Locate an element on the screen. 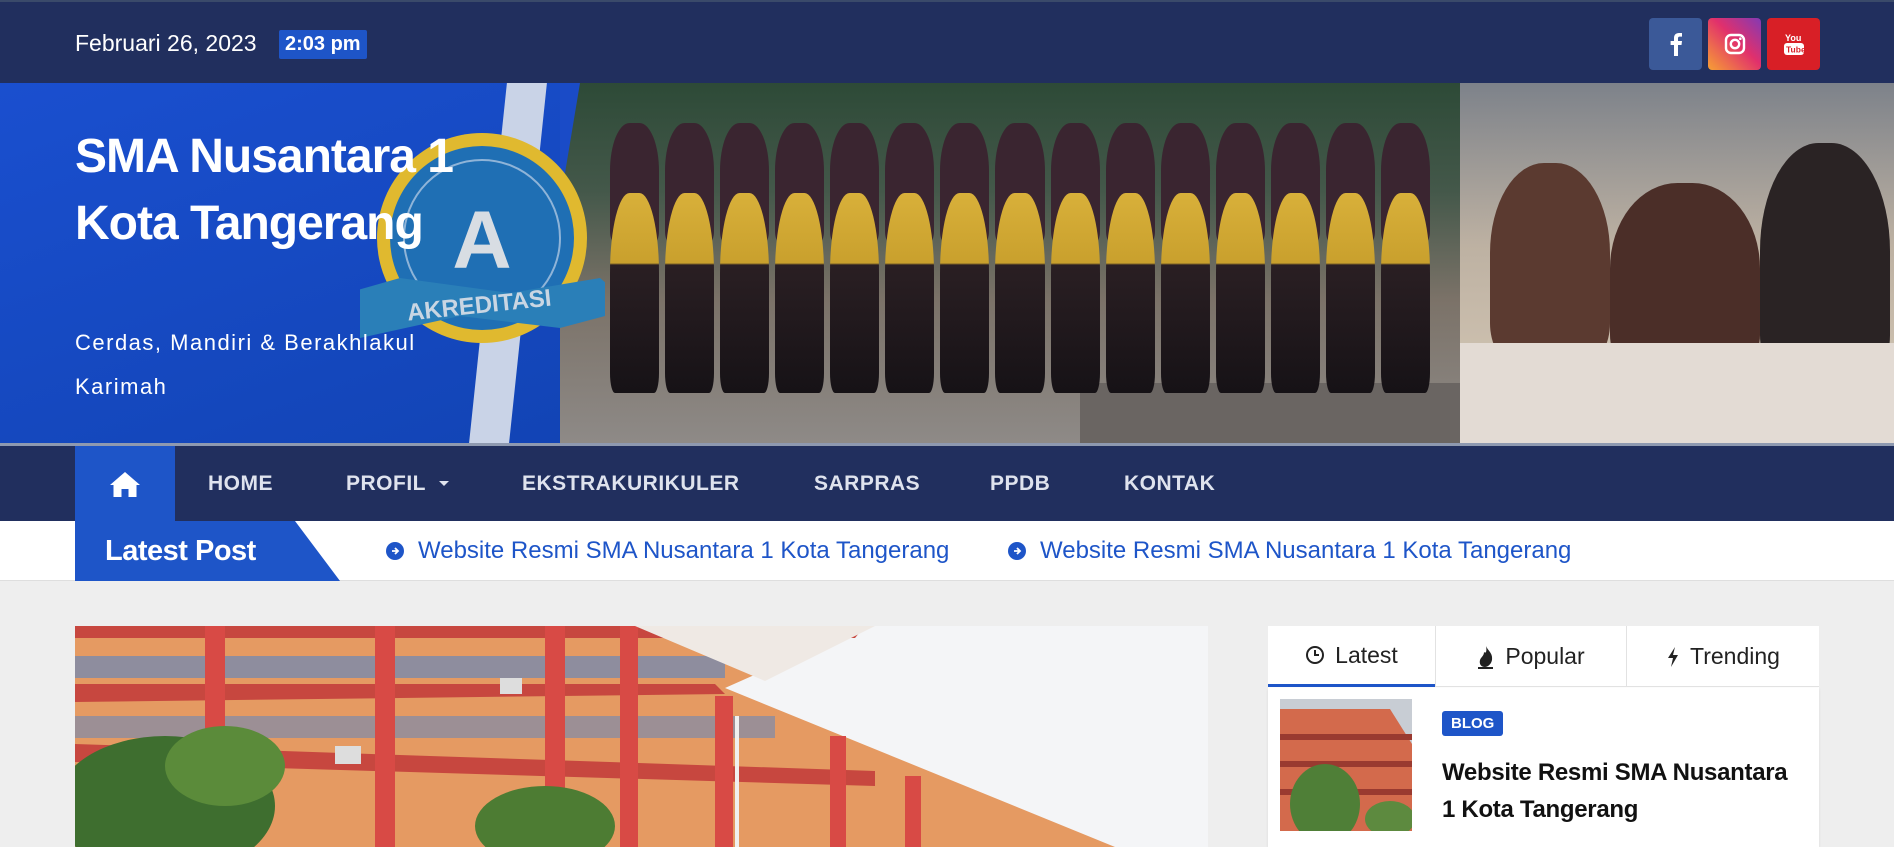  svg-text: You is located at coordinates (1793, 38).